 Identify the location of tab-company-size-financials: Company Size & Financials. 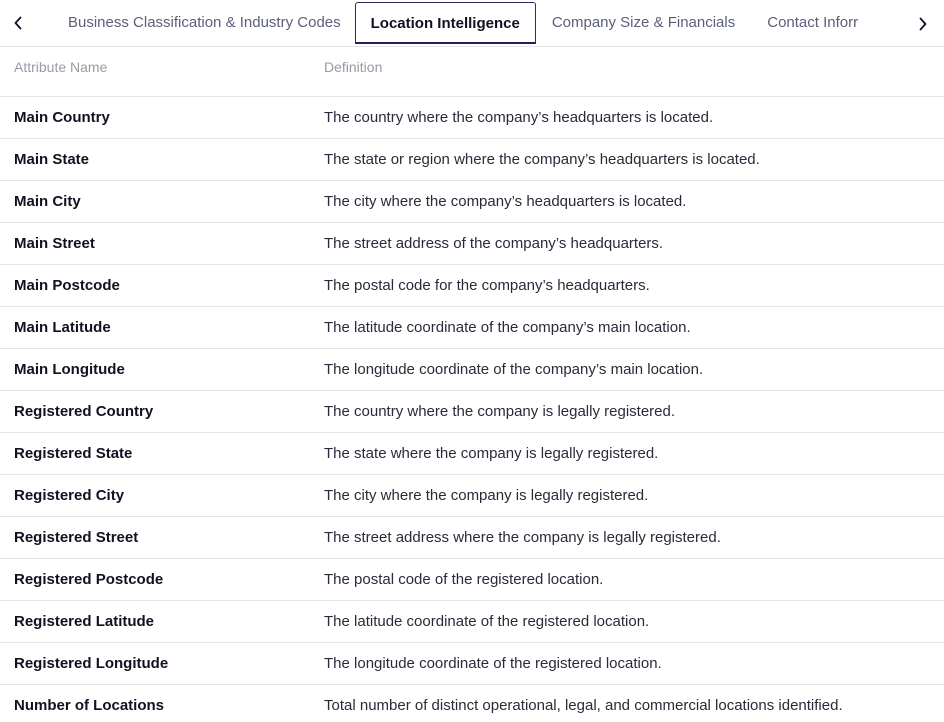
(643, 23).